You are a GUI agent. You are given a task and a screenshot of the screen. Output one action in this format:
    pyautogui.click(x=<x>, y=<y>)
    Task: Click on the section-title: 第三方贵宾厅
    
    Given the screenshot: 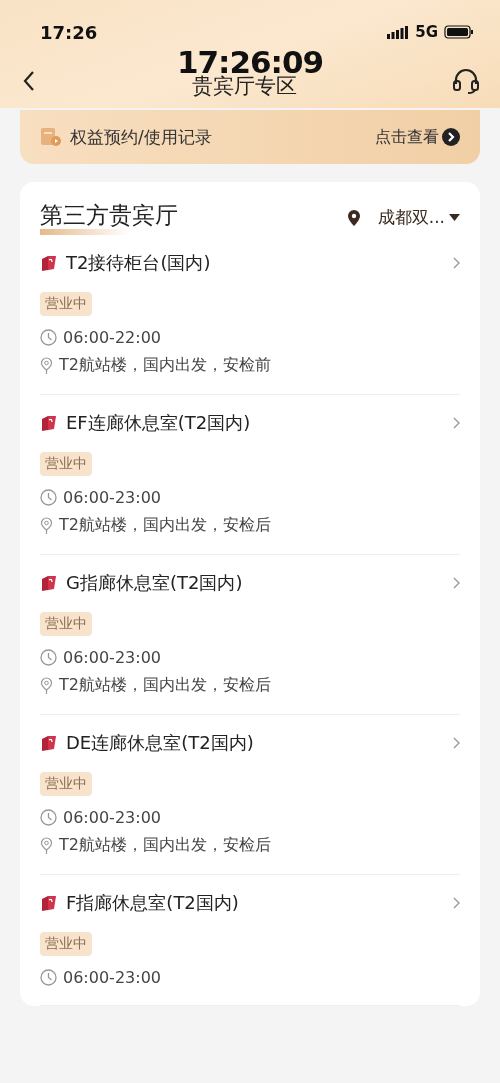 What is the action you would take?
    pyautogui.click(x=109, y=217)
    